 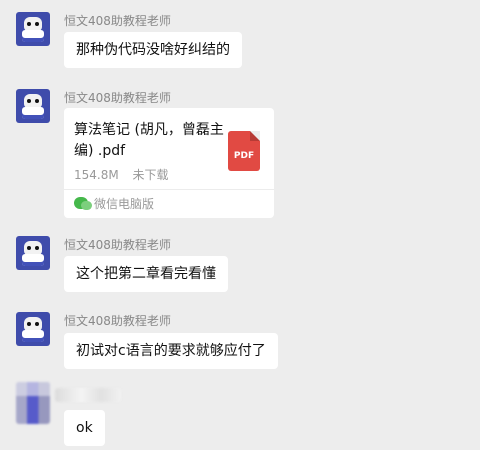 I want to click on message-bubble: 初试对c语言的要求就够应付了, so click(x=171, y=351).